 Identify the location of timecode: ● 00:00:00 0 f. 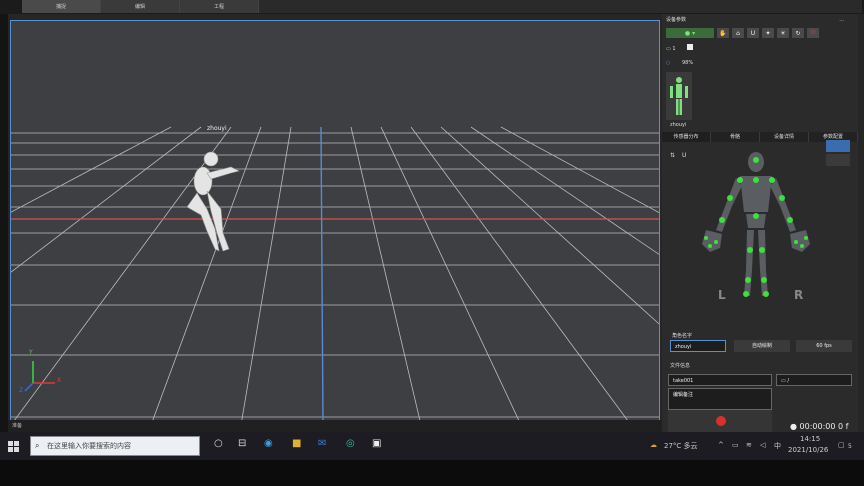
(819, 426).